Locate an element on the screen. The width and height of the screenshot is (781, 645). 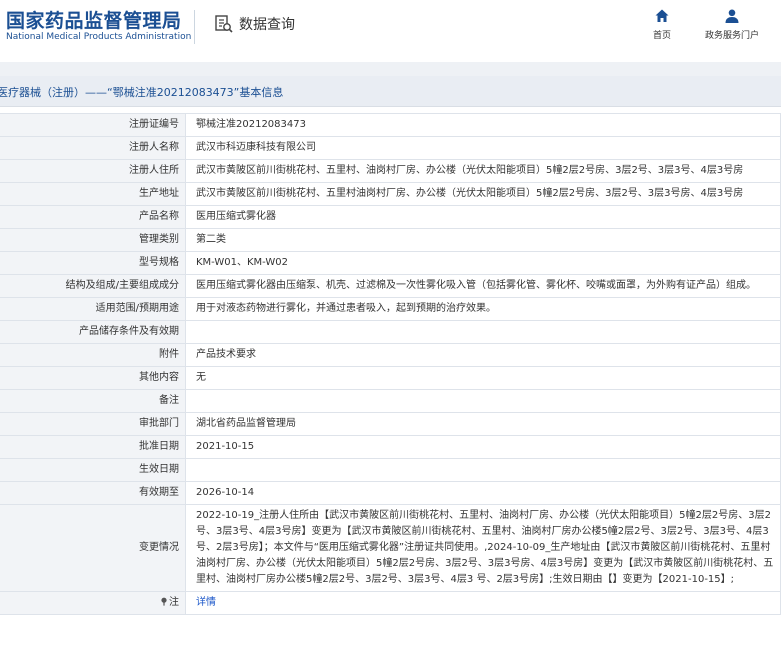
data-query-icon is located at coordinates (224, 24).